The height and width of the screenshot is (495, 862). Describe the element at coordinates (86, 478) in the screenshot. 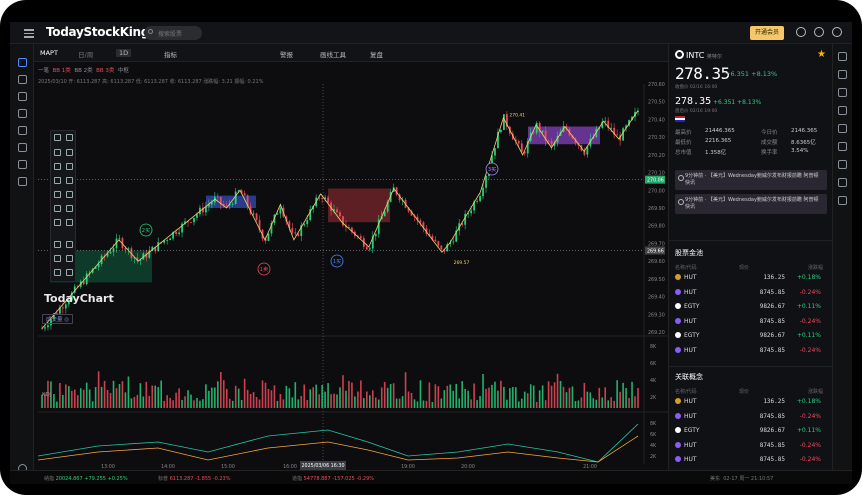

I see `index-nasdaq: 纳指 20024.867 +79.255 +0.25%` at that location.